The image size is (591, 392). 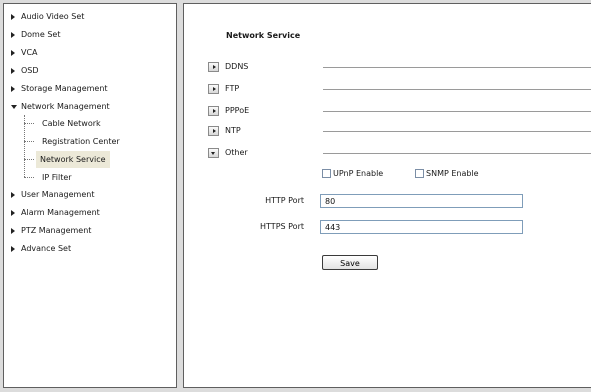 What do you see at coordinates (236, 152) in the screenshot?
I see `section-label: Other` at bounding box center [236, 152].